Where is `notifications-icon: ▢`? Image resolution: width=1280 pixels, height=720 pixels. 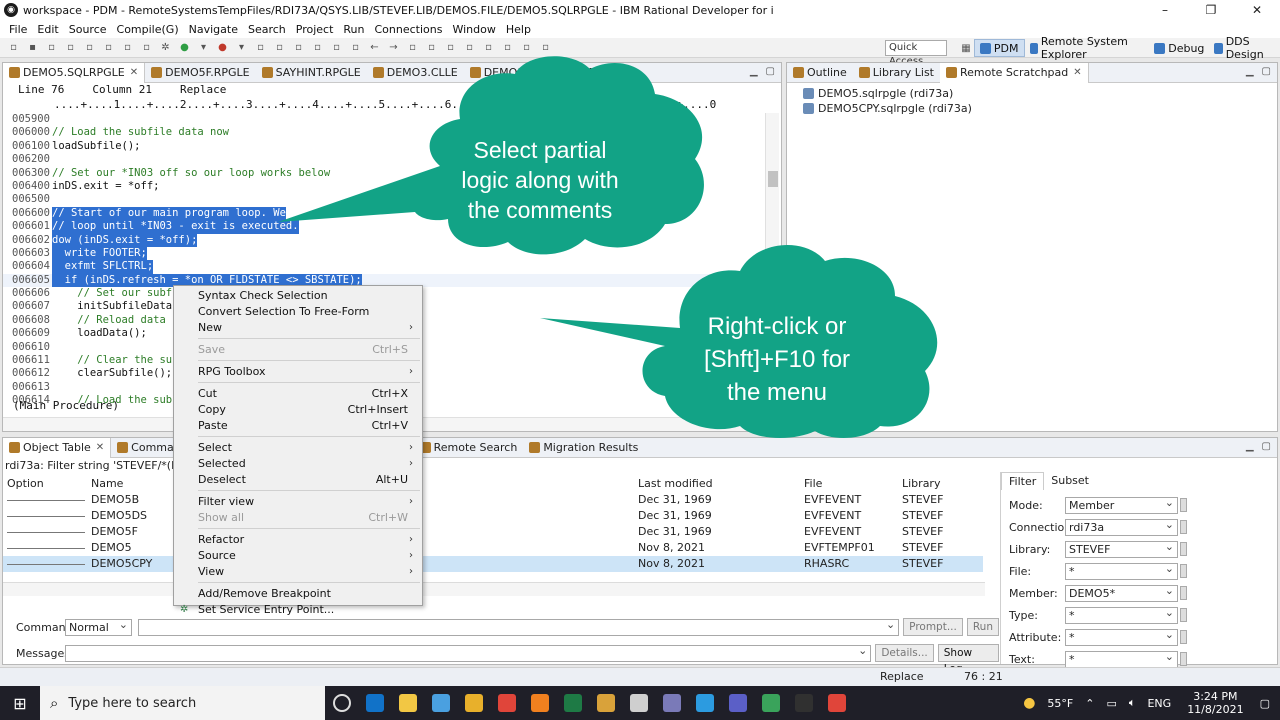
notifications-icon: ▢ is located at coordinates (1267, 703).